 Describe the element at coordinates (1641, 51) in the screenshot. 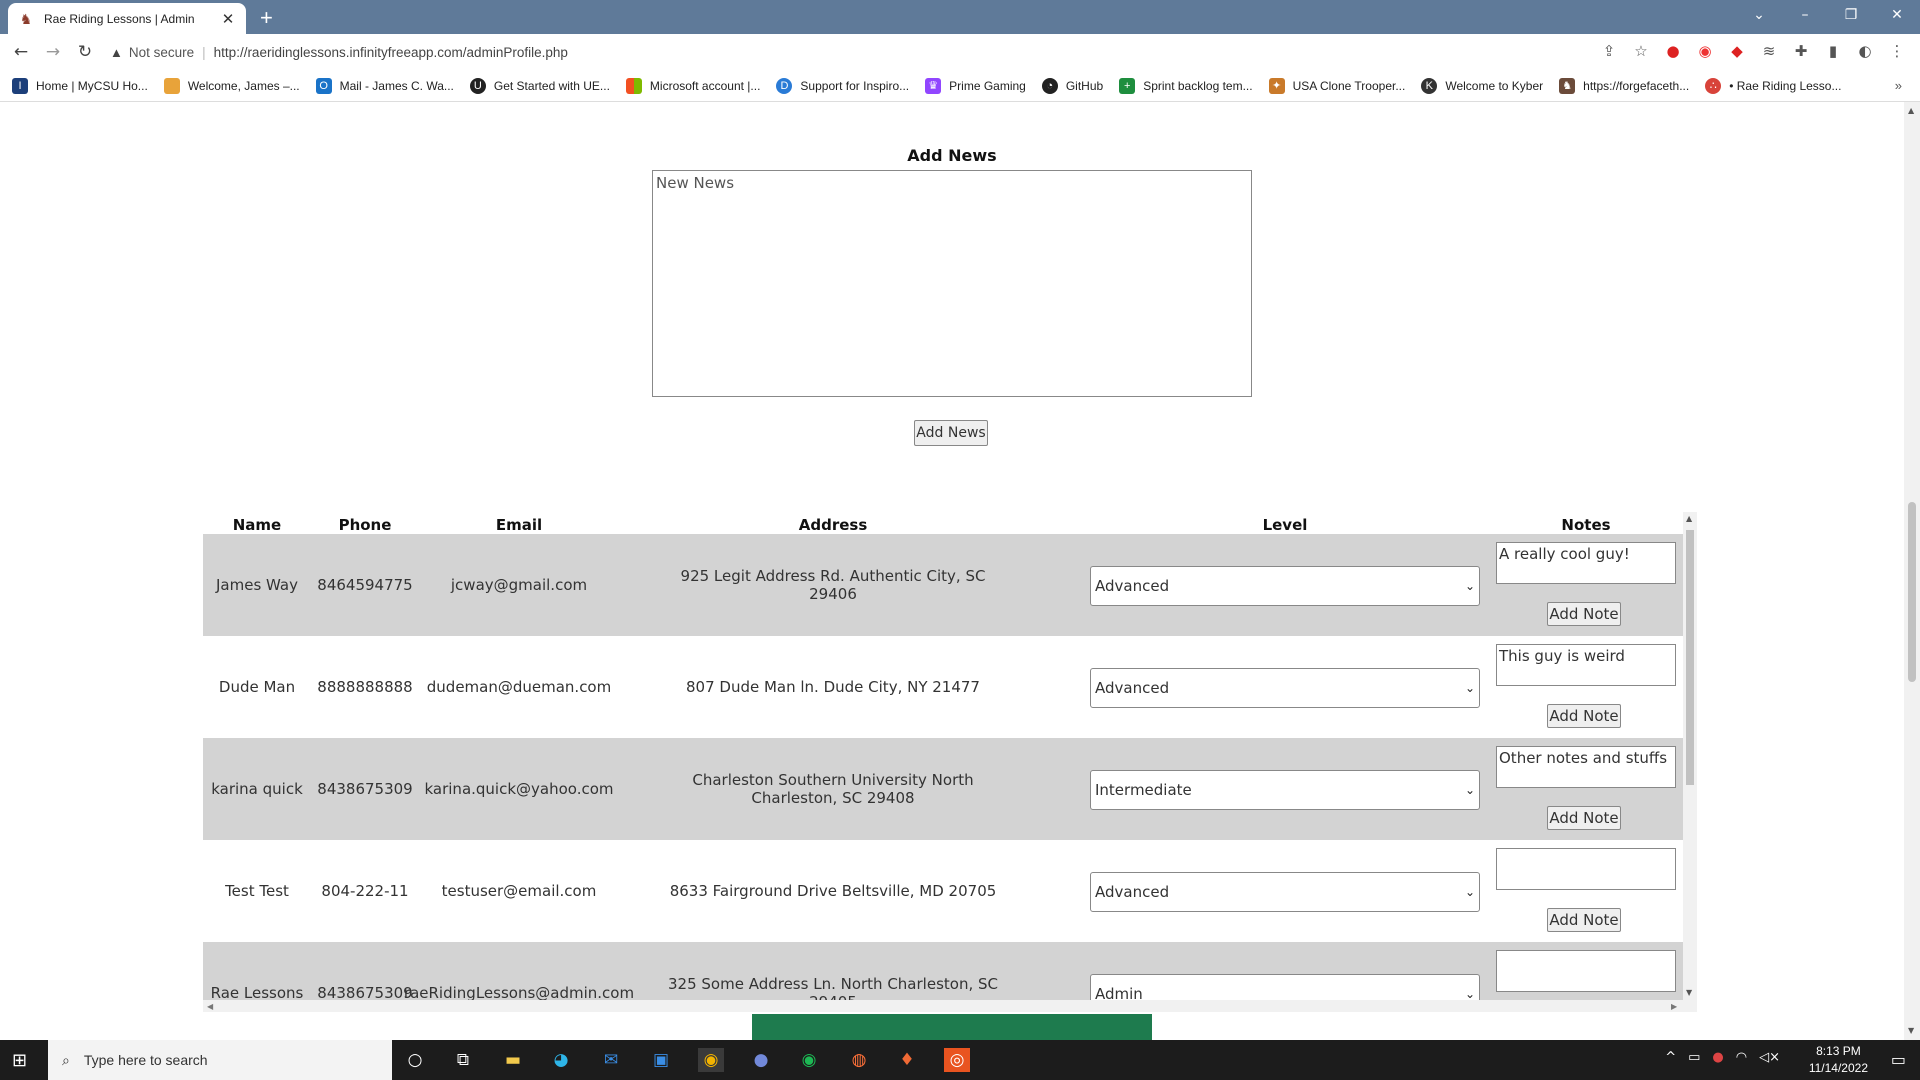

I see `bookmark-star-icon: ☆` at that location.